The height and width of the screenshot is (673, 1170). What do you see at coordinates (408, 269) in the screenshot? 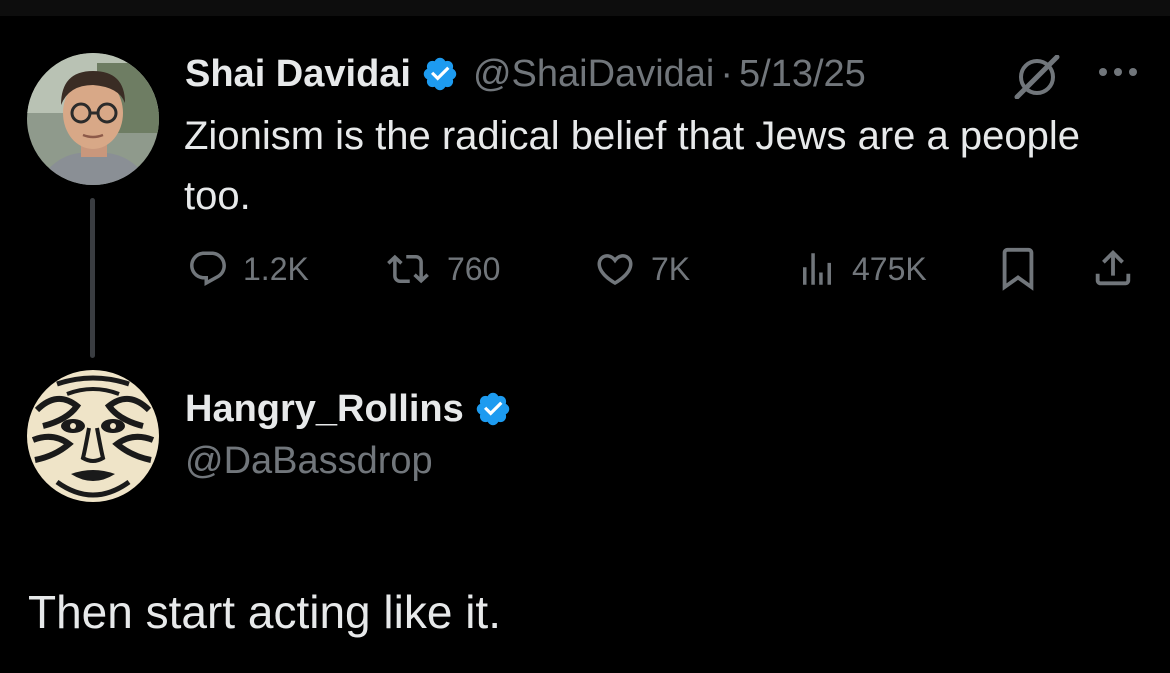
I see `repost-icon` at bounding box center [408, 269].